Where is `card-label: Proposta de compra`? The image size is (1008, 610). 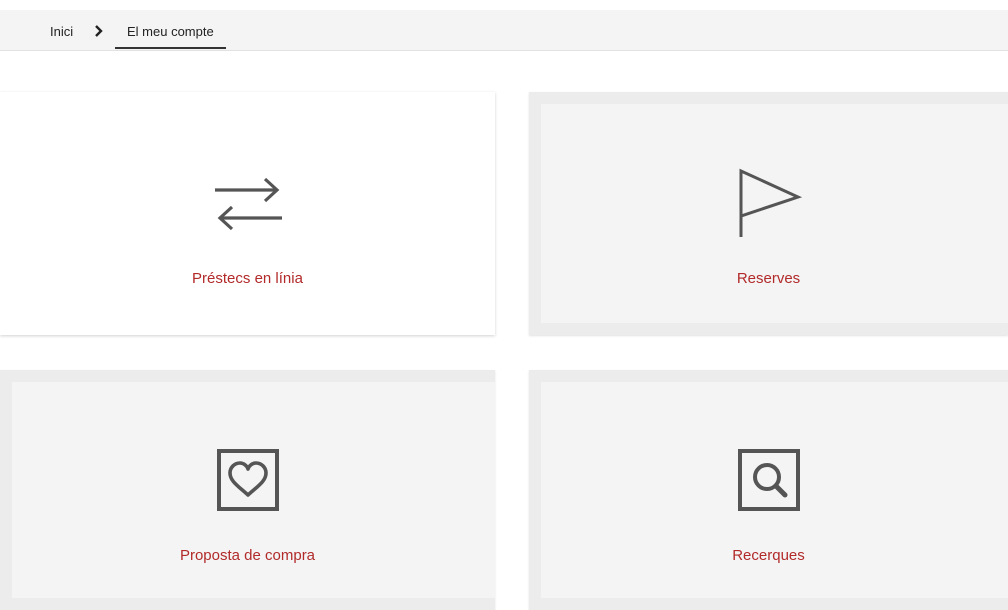 card-label: Proposta de compra is located at coordinates (247, 555).